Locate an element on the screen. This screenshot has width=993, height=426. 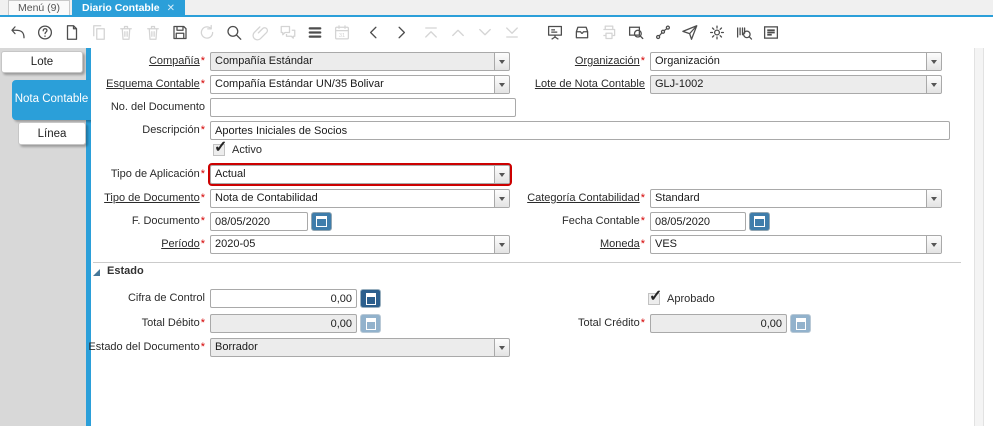
document-report-icon is located at coordinates (771, 32).